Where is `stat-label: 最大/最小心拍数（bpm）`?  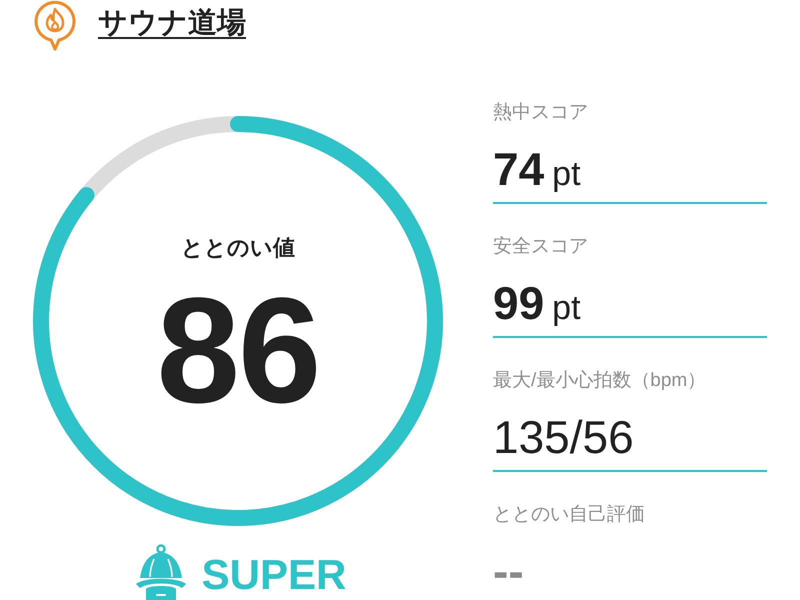 stat-label: 最大/最小心拍数（bpm） is located at coordinates (599, 381).